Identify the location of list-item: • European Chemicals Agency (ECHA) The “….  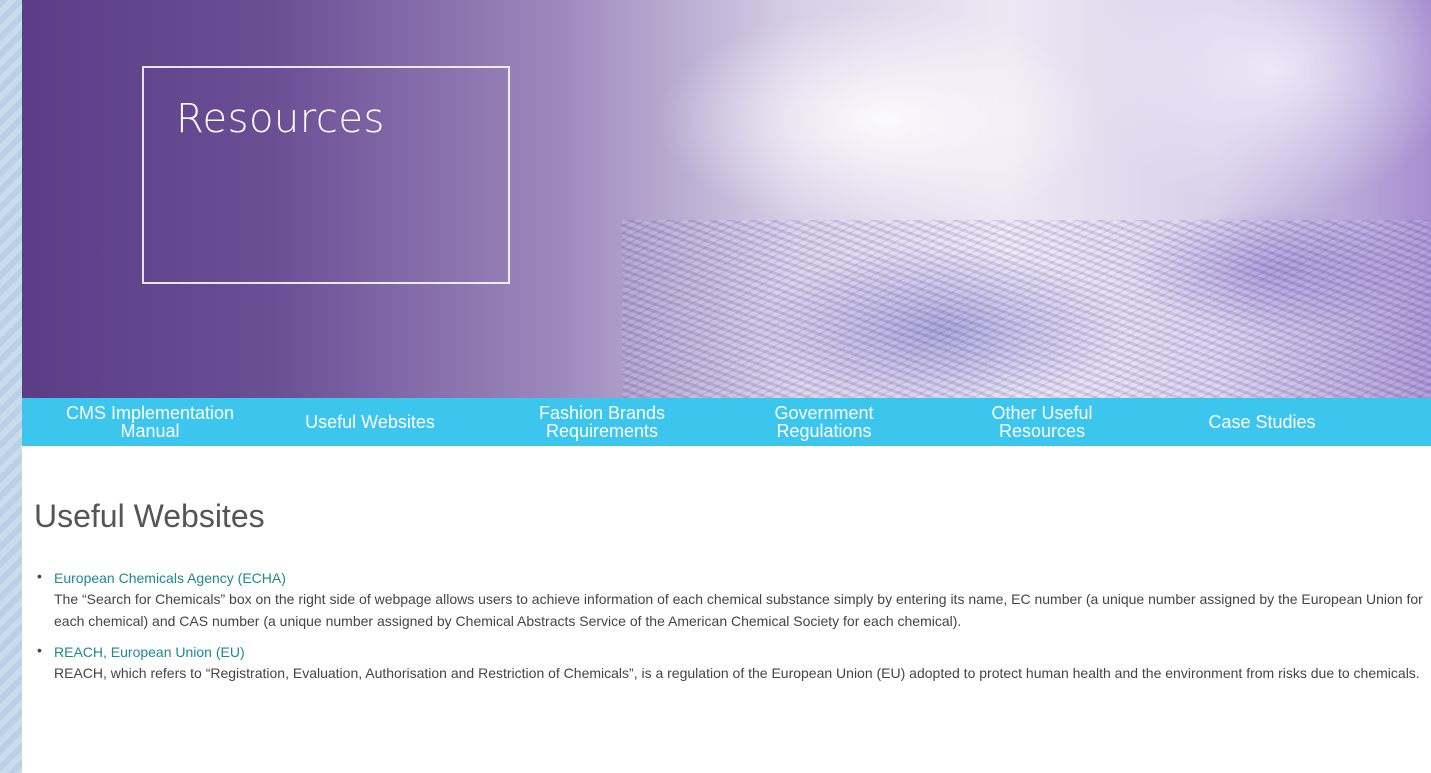
(732, 600).